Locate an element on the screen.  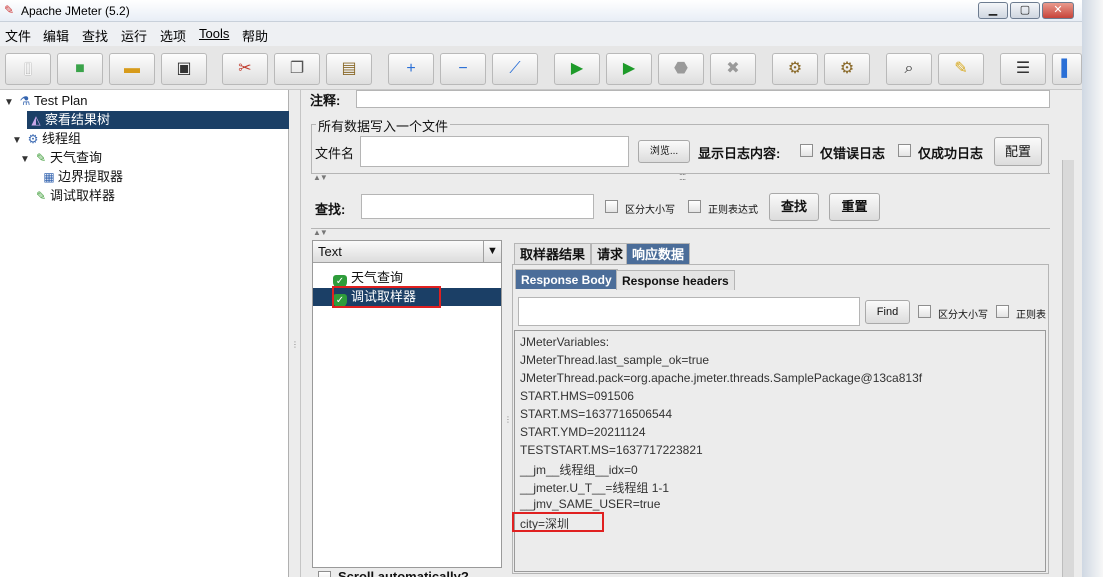
collapse-button: − is located at coordinates (463, 69).